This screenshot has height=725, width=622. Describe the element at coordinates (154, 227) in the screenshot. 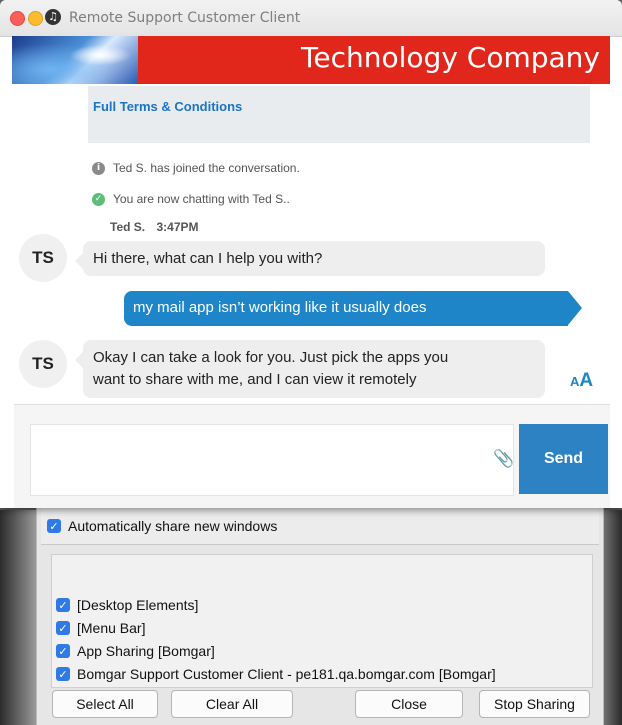

I see `message-meta: Ted S. 3:47PM` at that location.